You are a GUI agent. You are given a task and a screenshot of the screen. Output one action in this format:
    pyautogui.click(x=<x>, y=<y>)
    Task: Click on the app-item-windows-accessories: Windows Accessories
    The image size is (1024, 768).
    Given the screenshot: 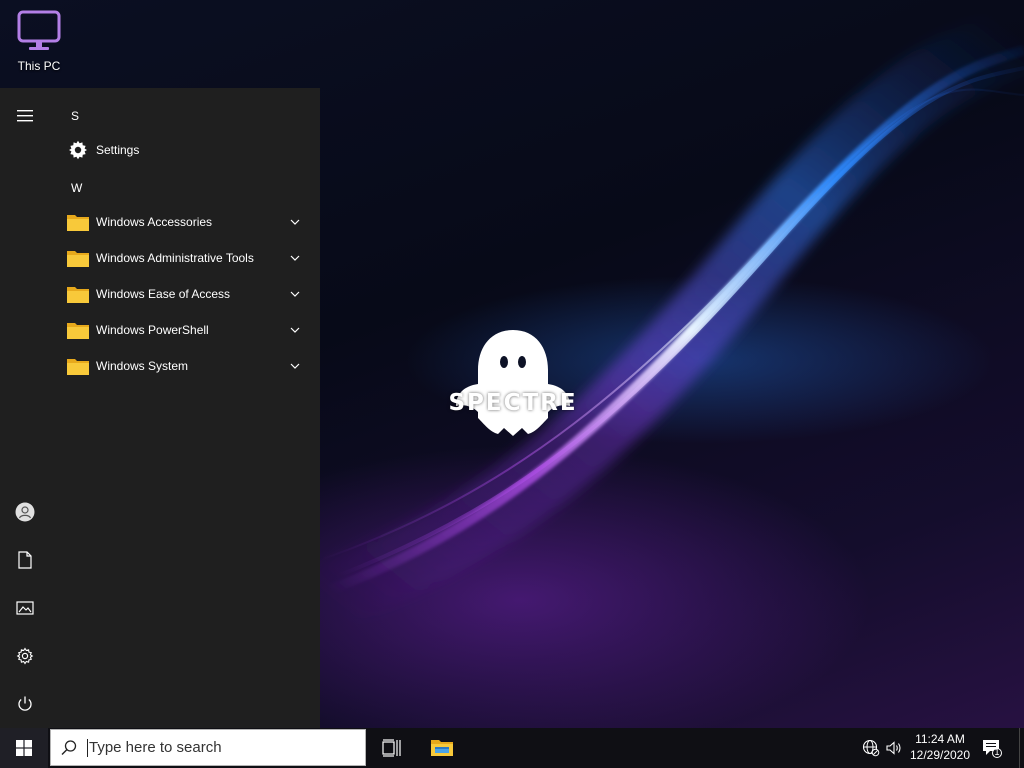 What is the action you would take?
    pyautogui.click(x=181, y=222)
    